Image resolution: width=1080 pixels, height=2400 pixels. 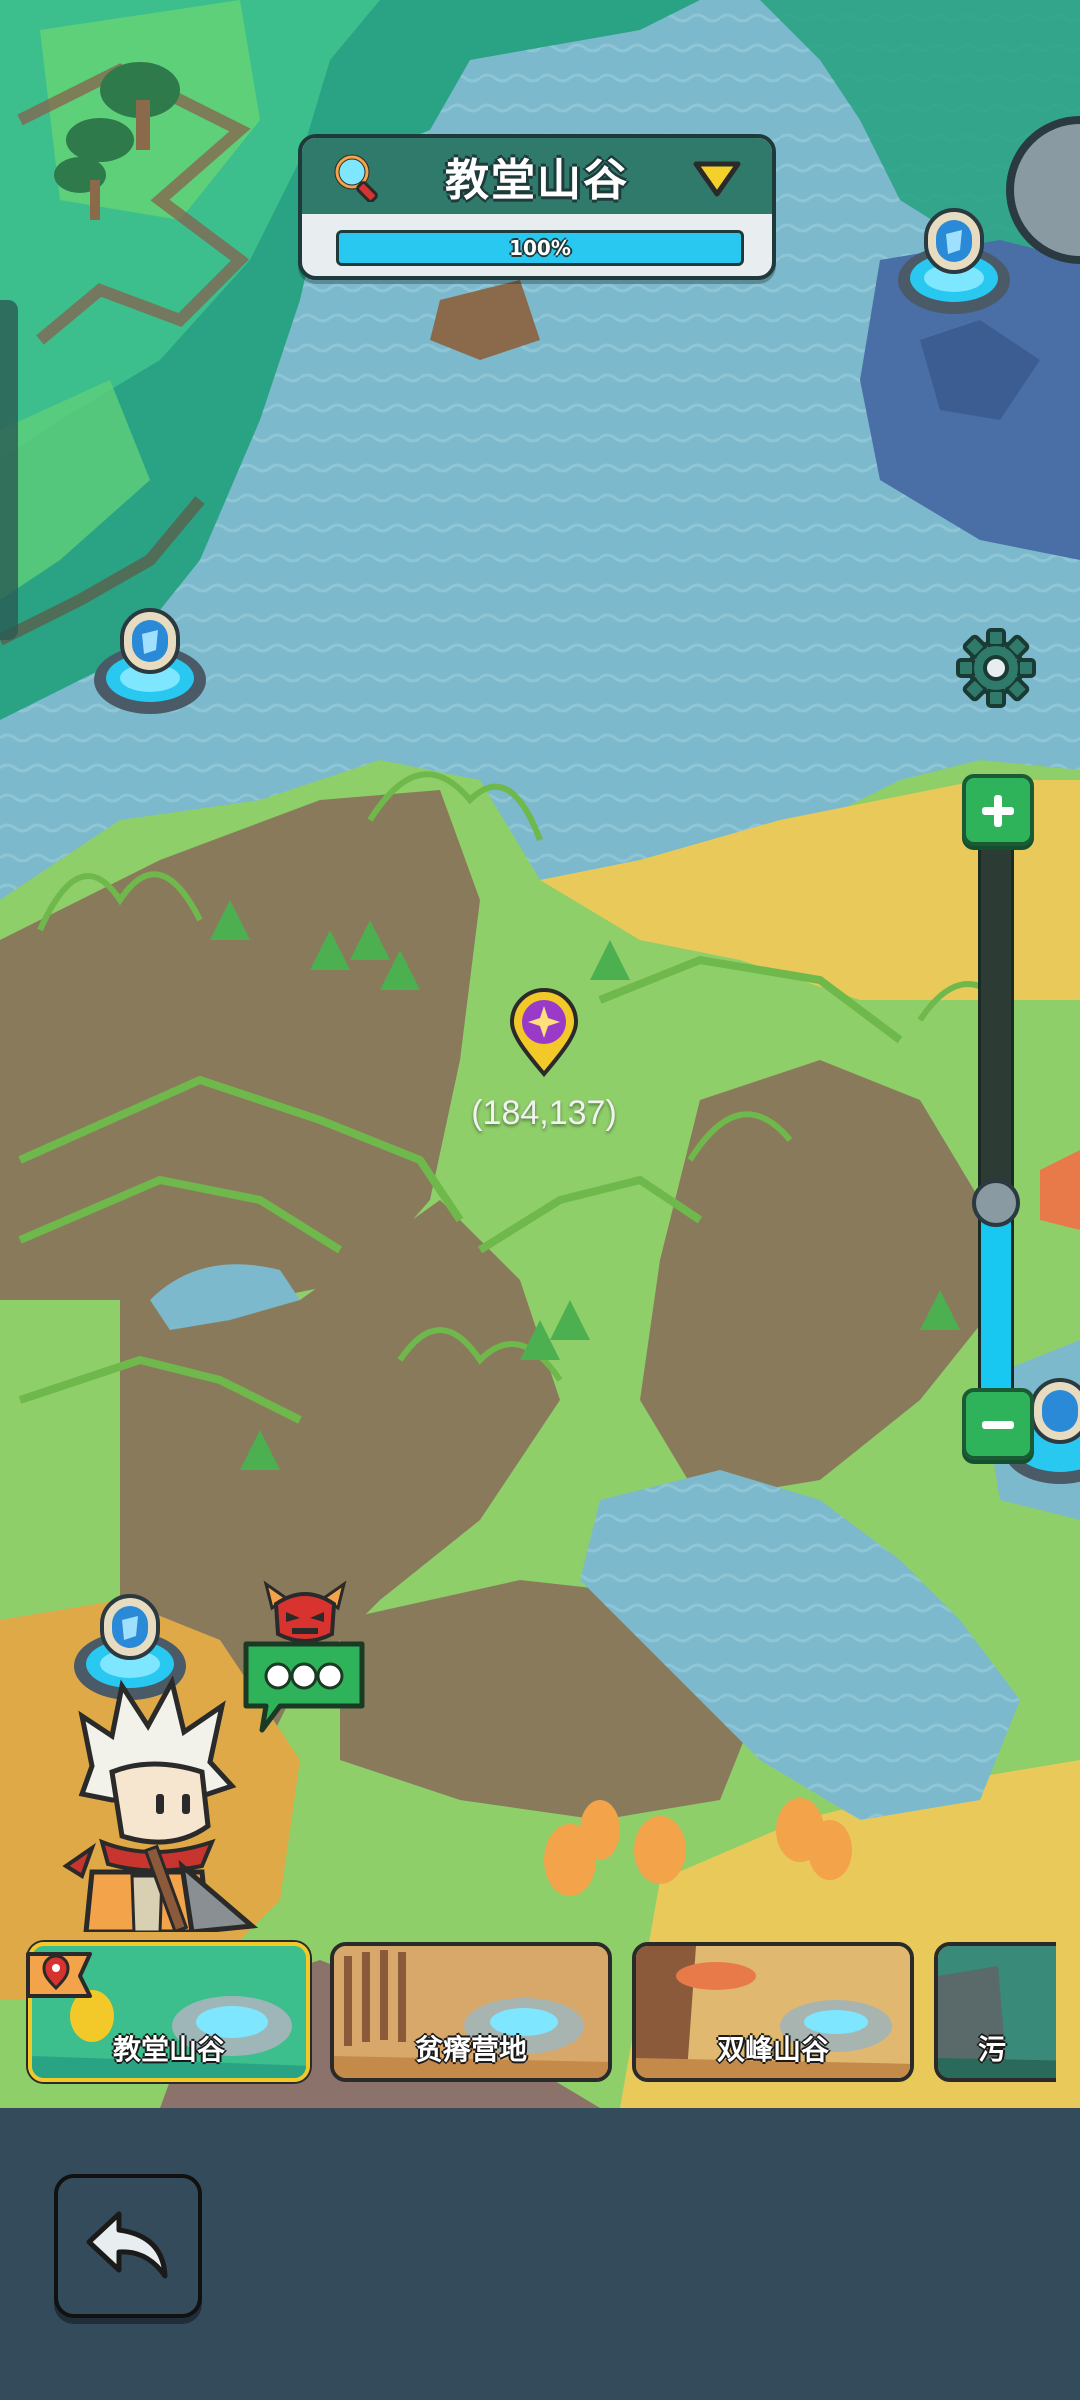 I want to click on region-card-4: 污, so click(x=995, y=2012).